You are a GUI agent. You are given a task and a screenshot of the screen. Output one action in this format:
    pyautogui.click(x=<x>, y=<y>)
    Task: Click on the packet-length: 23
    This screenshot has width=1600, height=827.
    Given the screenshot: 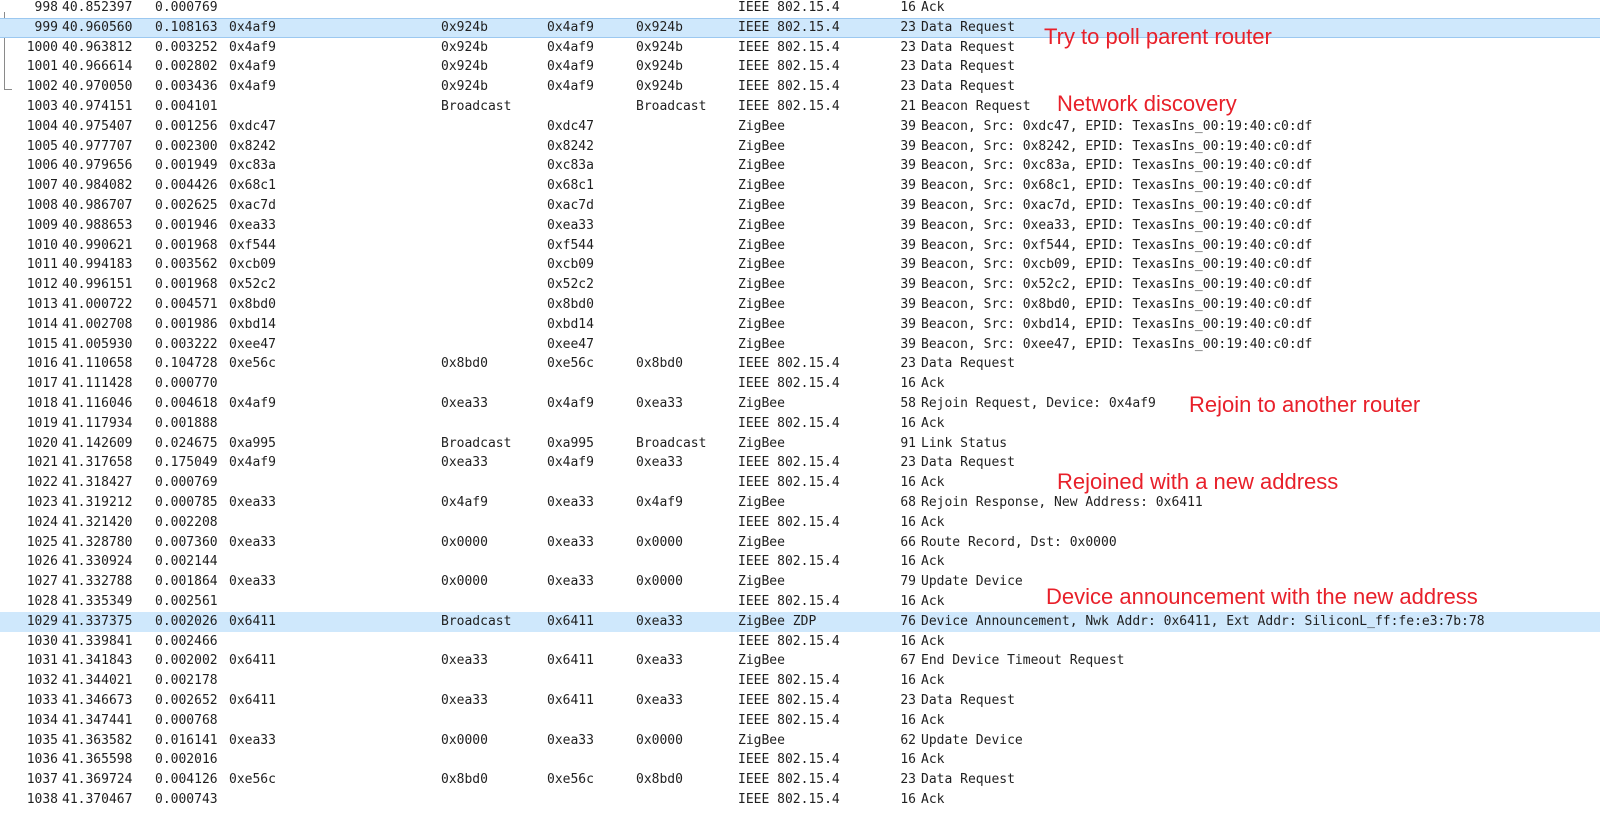 What is the action you would take?
    pyautogui.click(x=908, y=67)
    